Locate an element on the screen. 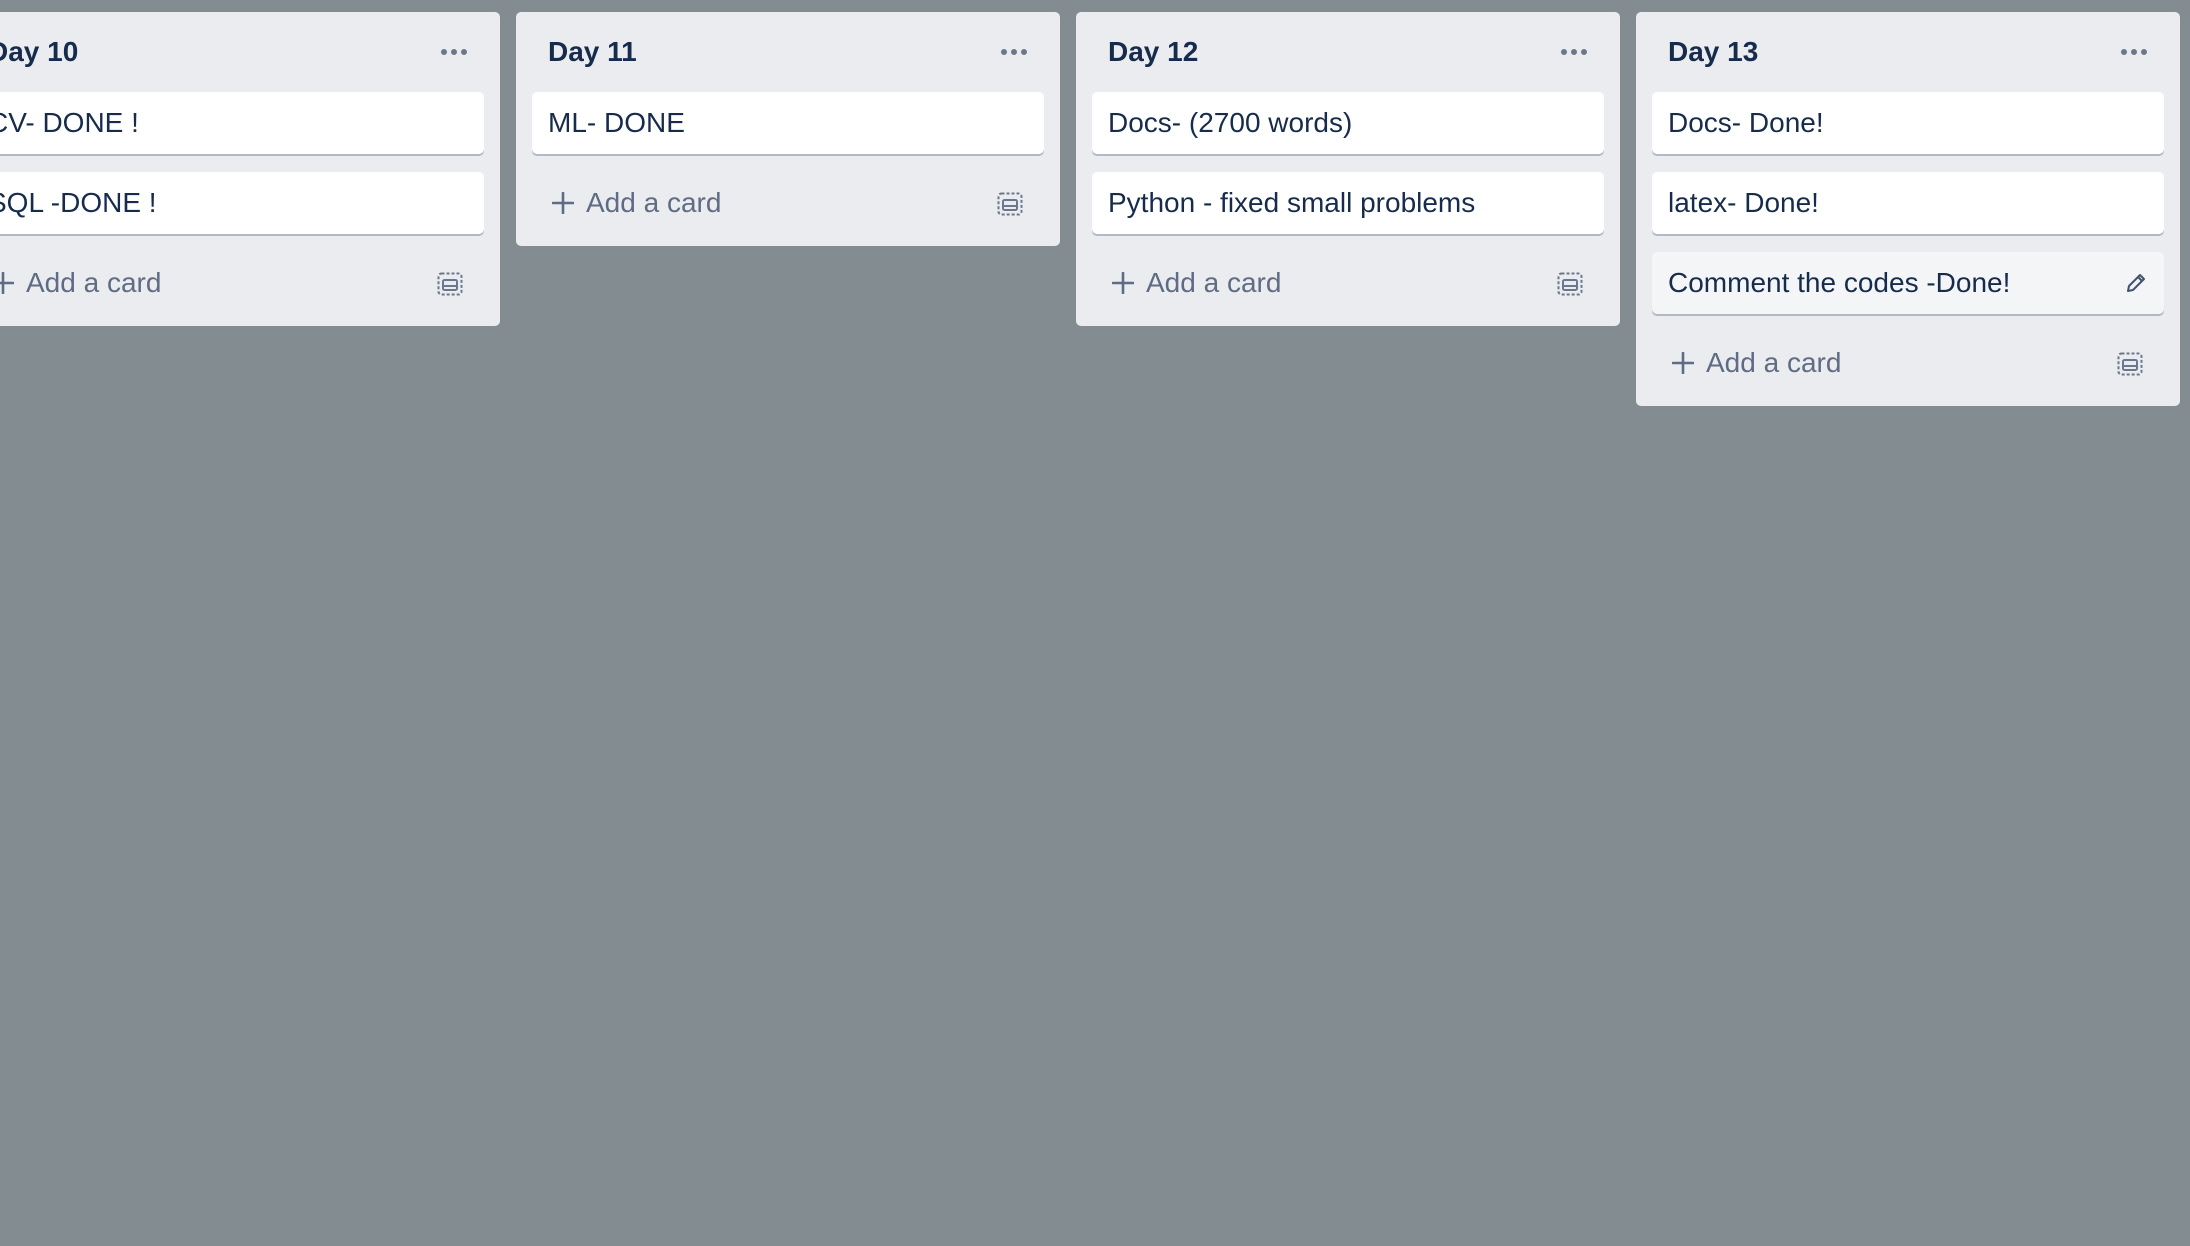  card-title: Docs- (2700 words) is located at coordinates (1230, 122).